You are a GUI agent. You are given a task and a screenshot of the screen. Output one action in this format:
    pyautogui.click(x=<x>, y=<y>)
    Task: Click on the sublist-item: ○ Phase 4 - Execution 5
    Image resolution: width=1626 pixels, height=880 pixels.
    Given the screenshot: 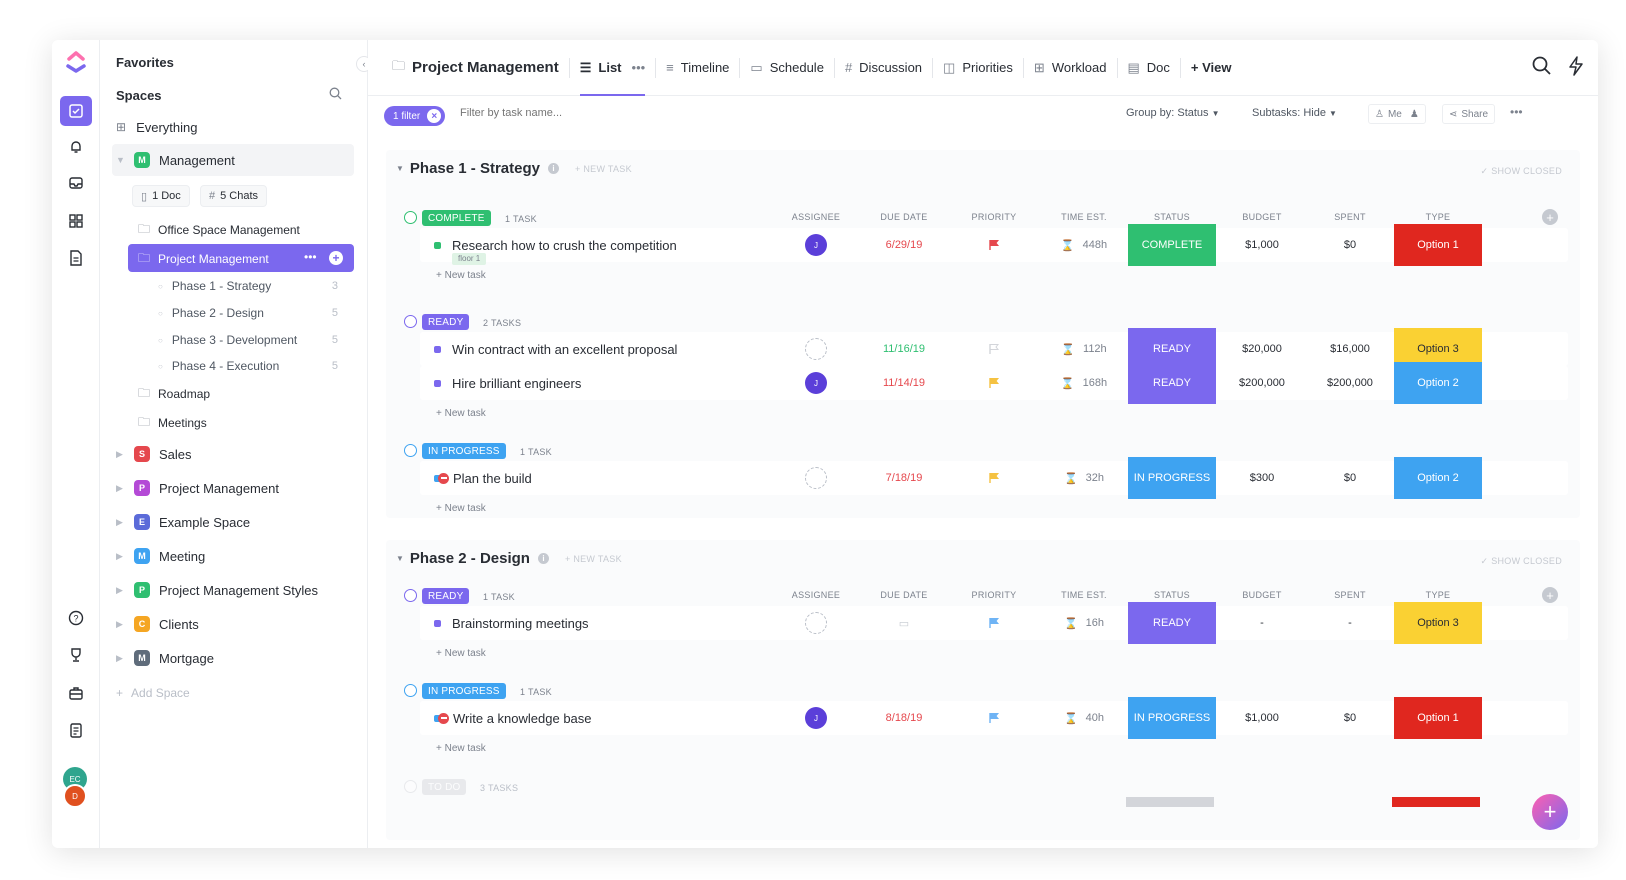 What is the action you would take?
    pyautogui.click(x=253, y=366)
    